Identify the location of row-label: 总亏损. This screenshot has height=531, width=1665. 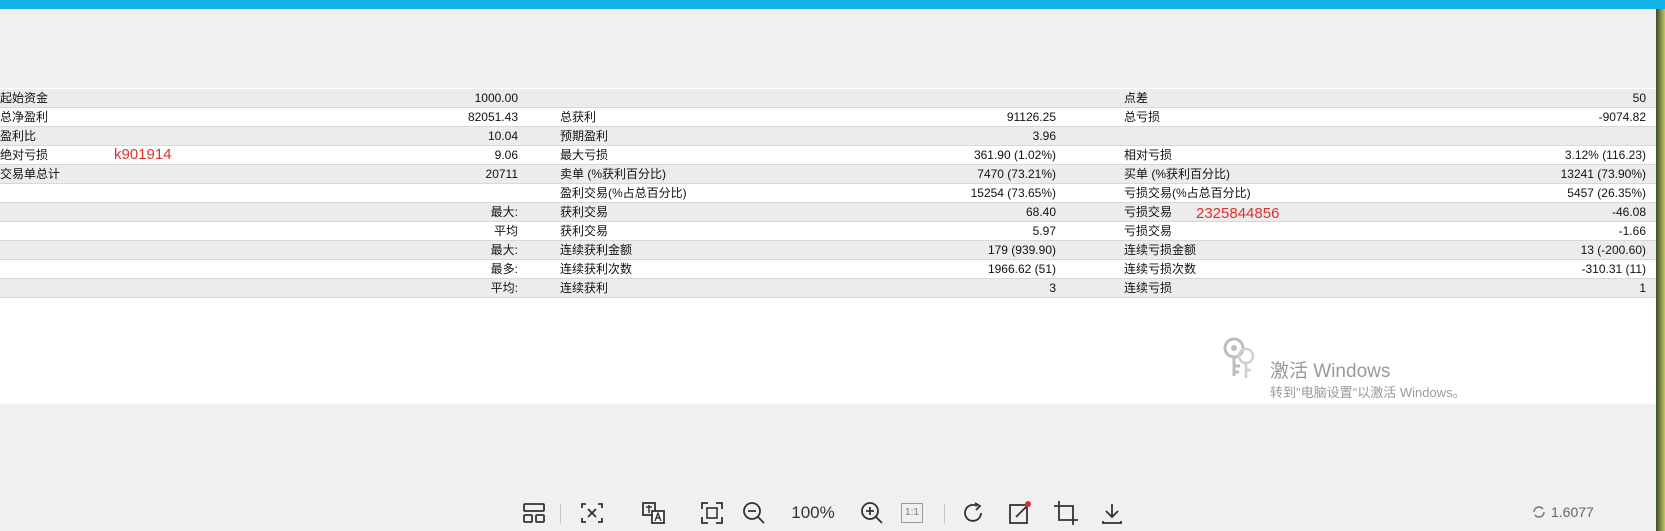
(1142, 117).